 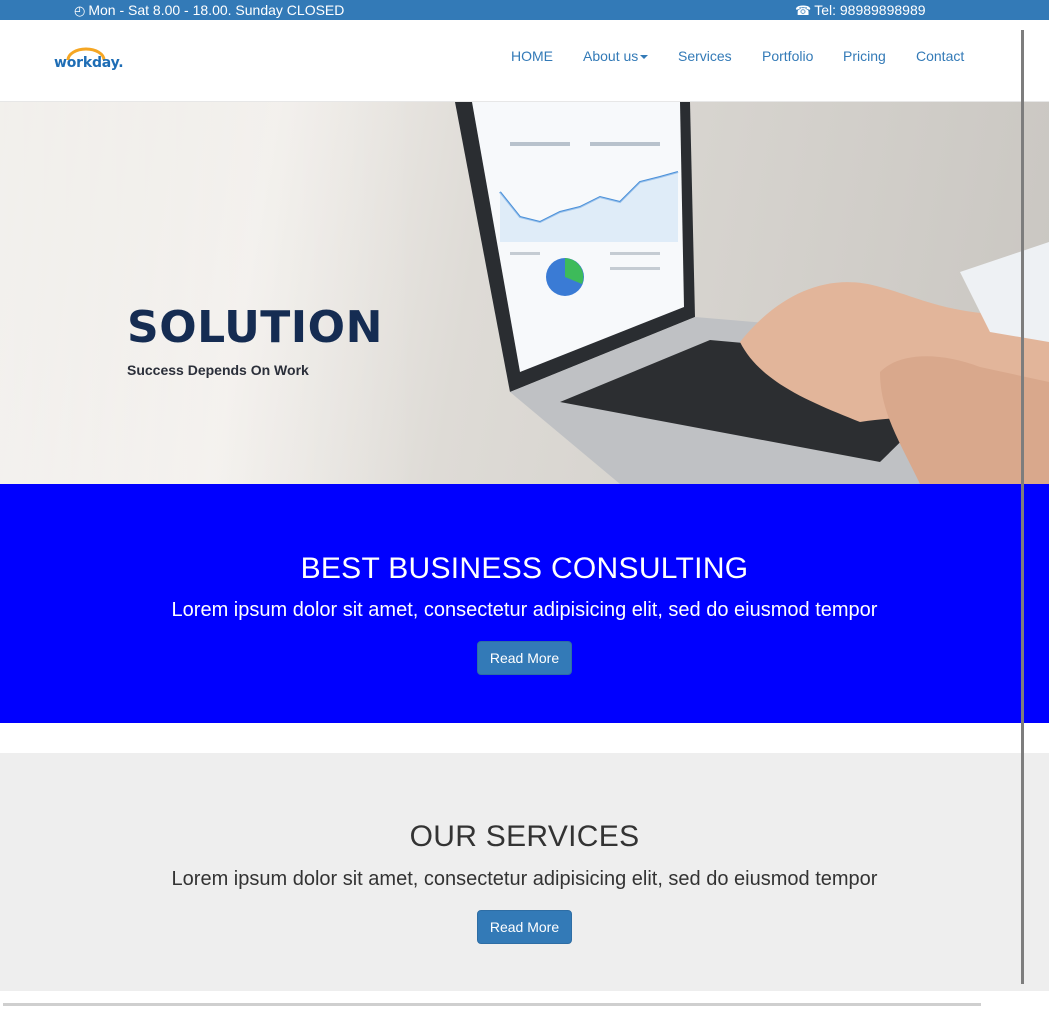 I want to click on page-divider, so click(x=492, y=1004).